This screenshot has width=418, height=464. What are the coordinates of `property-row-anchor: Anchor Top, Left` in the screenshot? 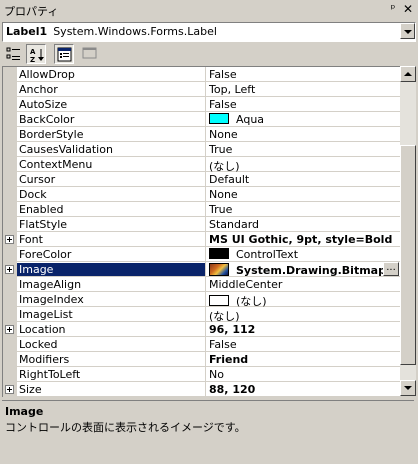 It's located at (202, 89).